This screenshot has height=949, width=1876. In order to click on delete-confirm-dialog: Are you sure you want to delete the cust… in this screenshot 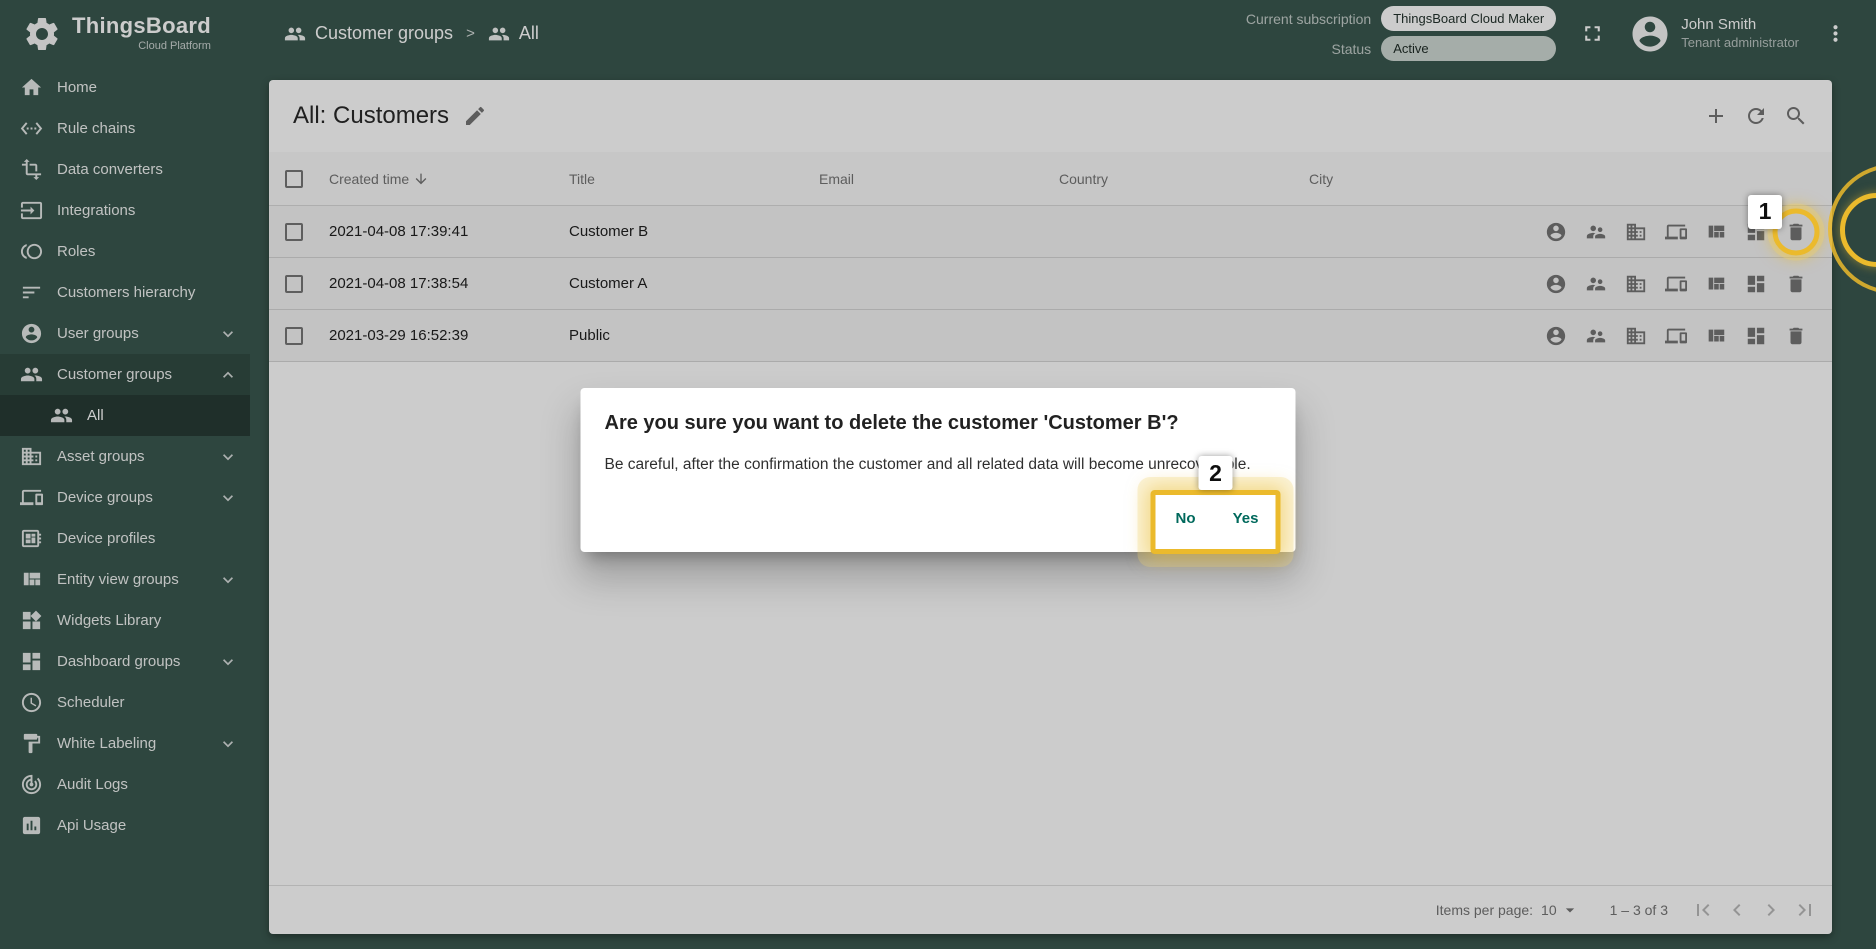, I will do `click(938, 471)`.